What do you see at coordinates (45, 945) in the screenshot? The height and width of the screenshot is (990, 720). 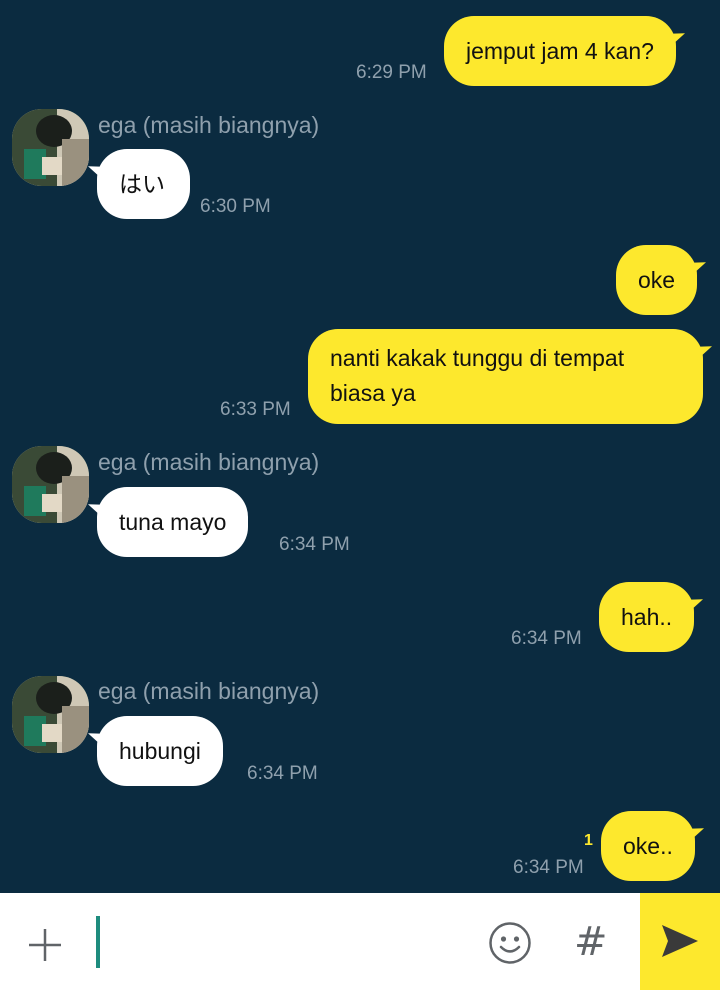 I see `plus-icon` at bounding box center [45, 945].